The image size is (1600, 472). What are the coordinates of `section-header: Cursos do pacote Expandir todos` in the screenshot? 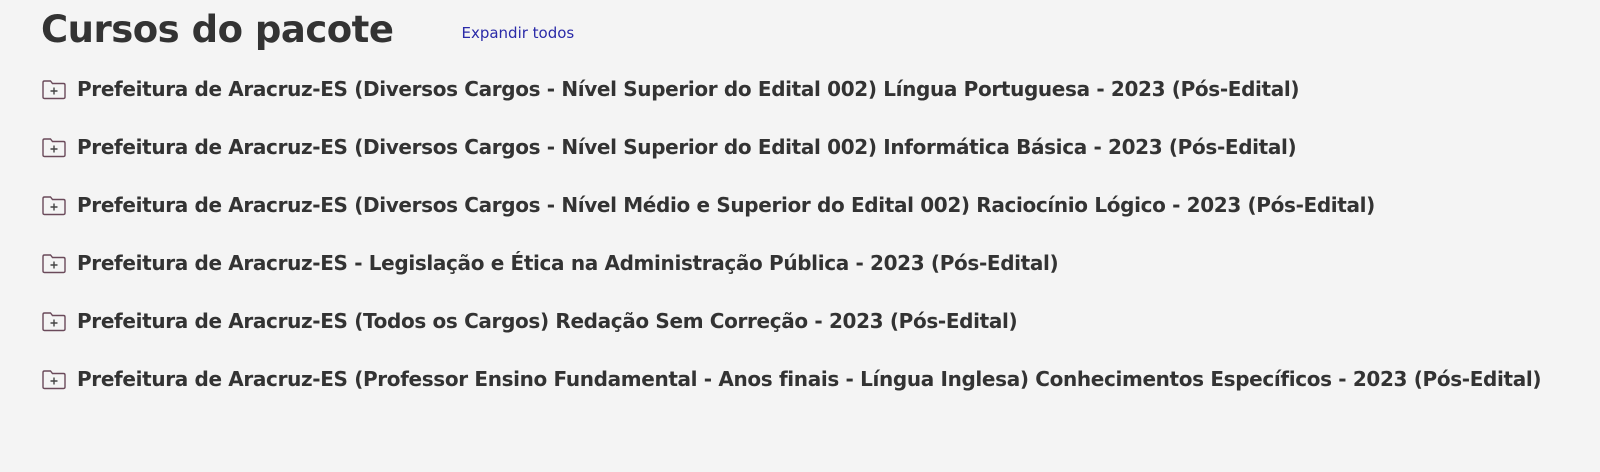 It's located at (810, 30).